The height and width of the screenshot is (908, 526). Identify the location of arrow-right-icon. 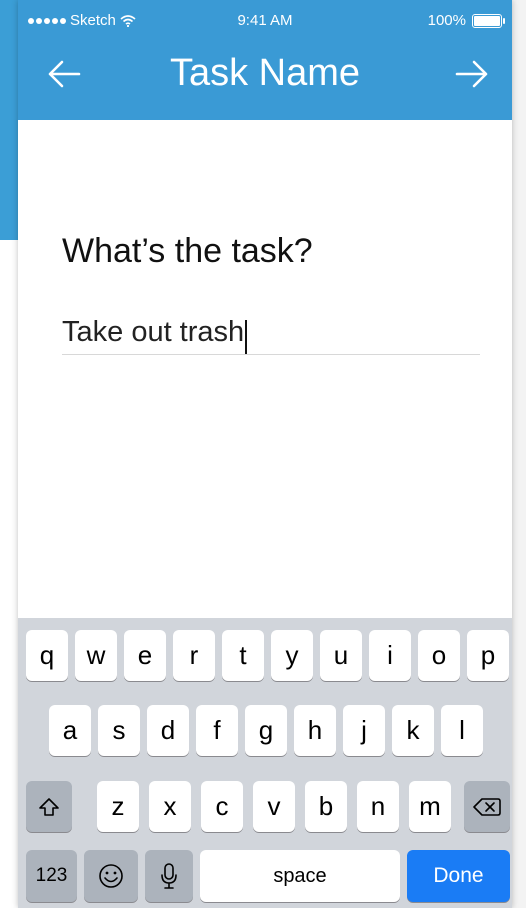
(471, 74).